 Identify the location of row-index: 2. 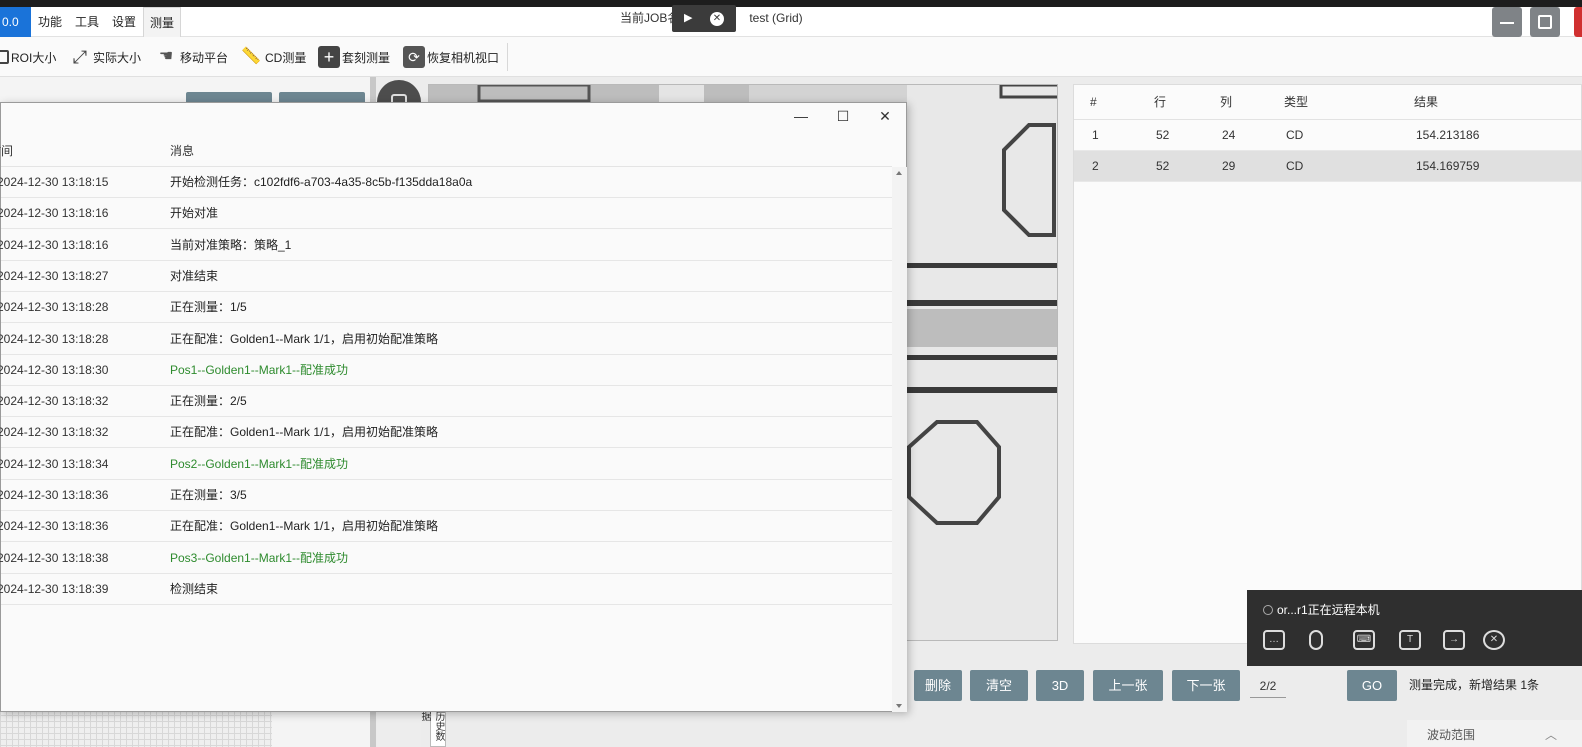
(1095, 166).